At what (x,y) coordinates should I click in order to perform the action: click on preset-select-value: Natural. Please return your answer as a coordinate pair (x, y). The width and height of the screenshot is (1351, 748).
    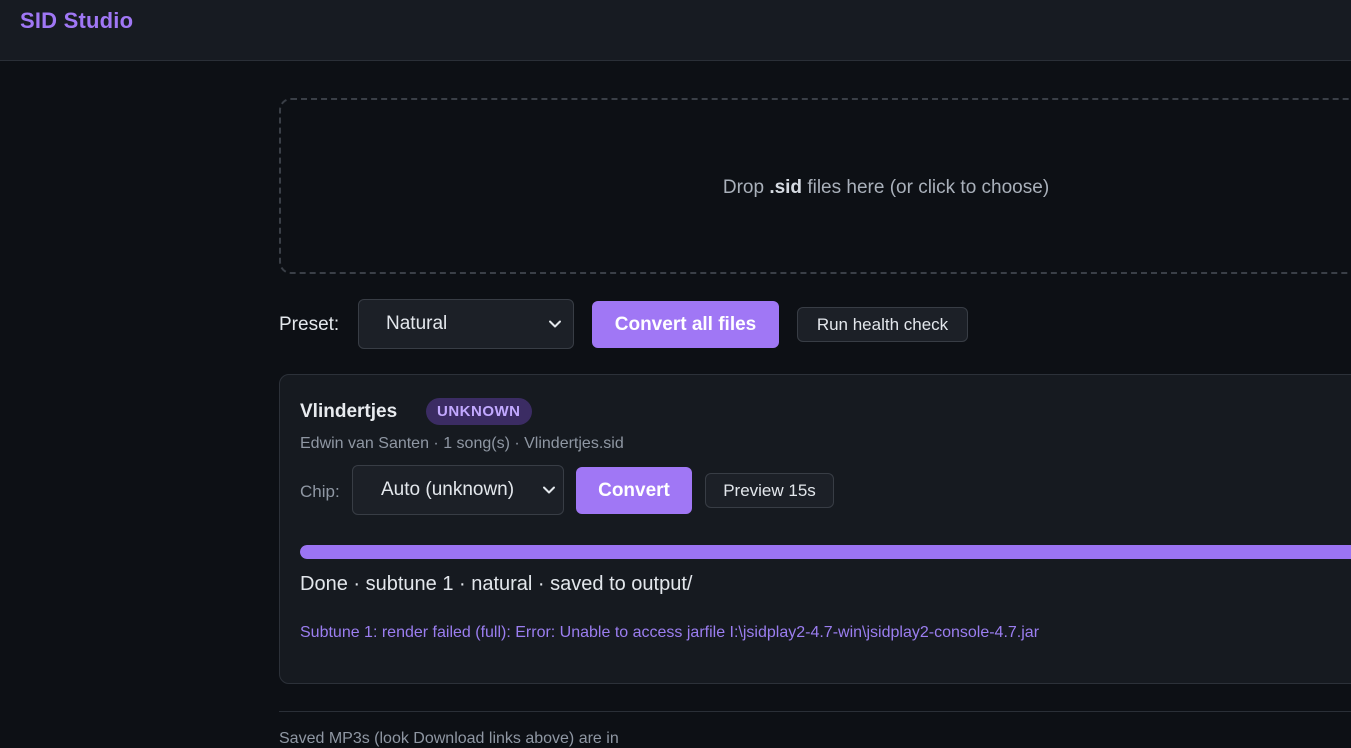
    Looking at the image, I should click on (417, 323).